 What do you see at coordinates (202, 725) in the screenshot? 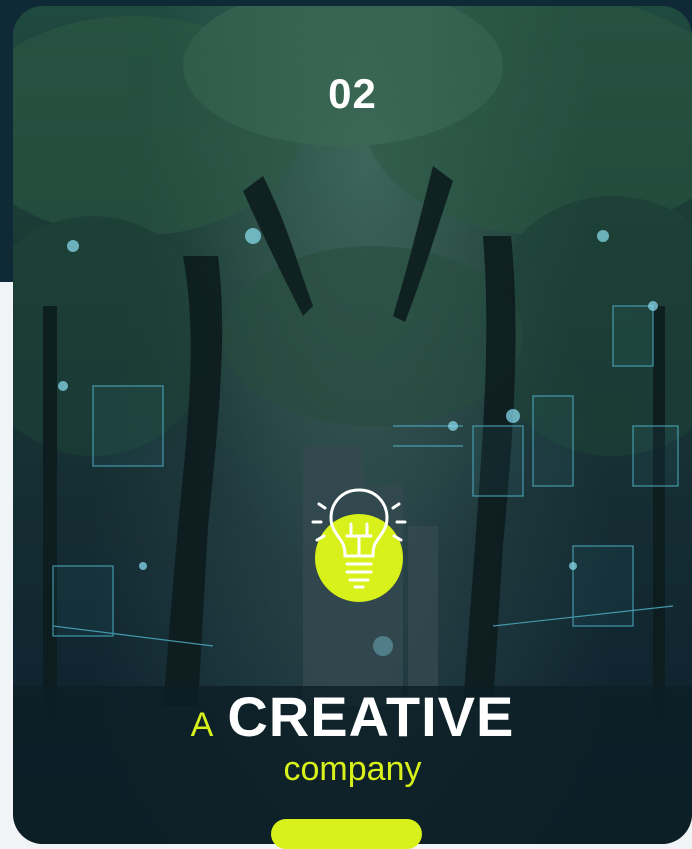
I see `headline-prefix: A` at bounding box center [202, 725].